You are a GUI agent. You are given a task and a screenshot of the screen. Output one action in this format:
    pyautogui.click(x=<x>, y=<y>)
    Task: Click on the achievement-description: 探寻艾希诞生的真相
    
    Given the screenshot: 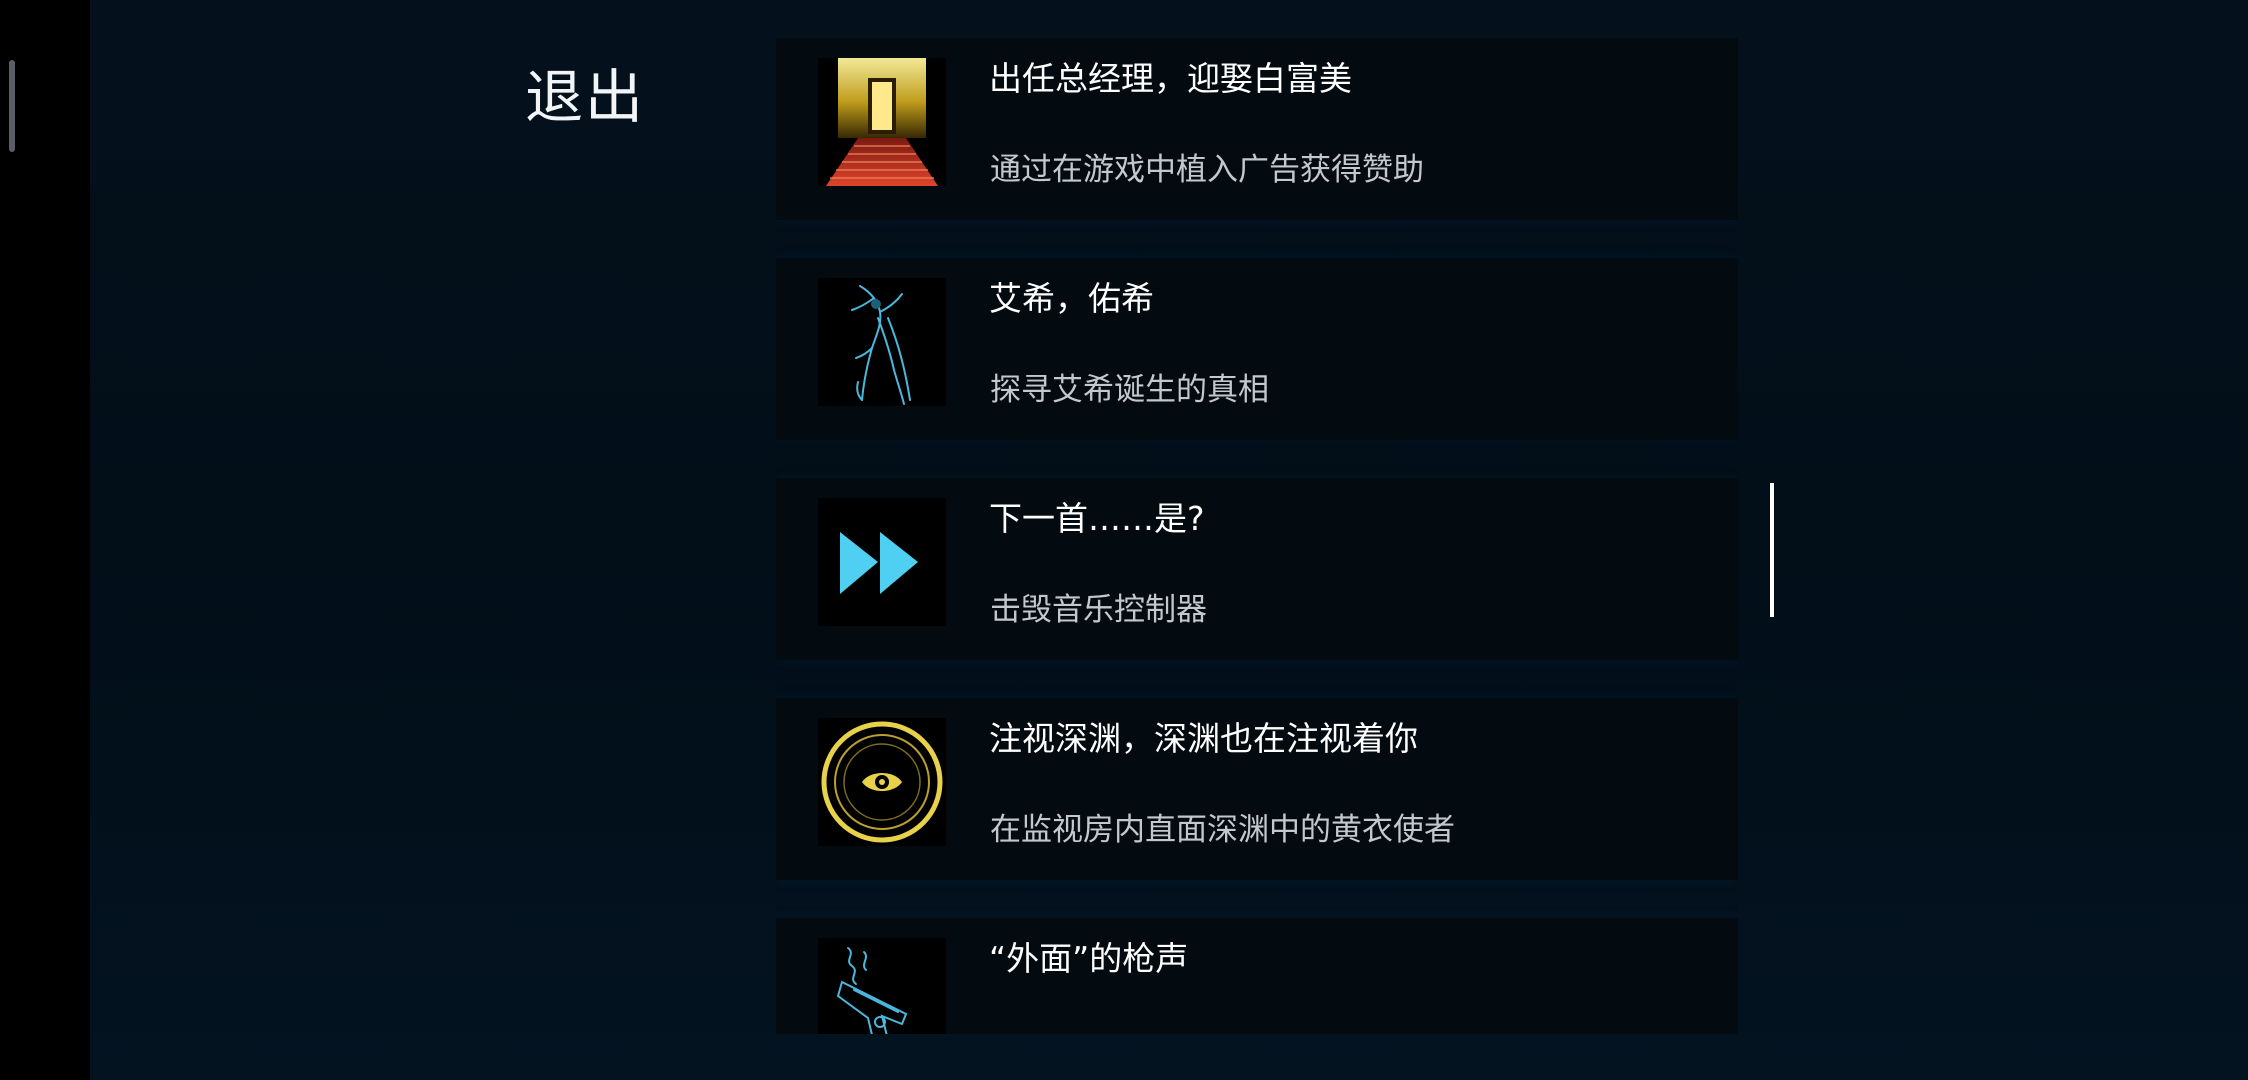 What is the action you would take?
    pyautogui.click(x=1129, y=390)
    